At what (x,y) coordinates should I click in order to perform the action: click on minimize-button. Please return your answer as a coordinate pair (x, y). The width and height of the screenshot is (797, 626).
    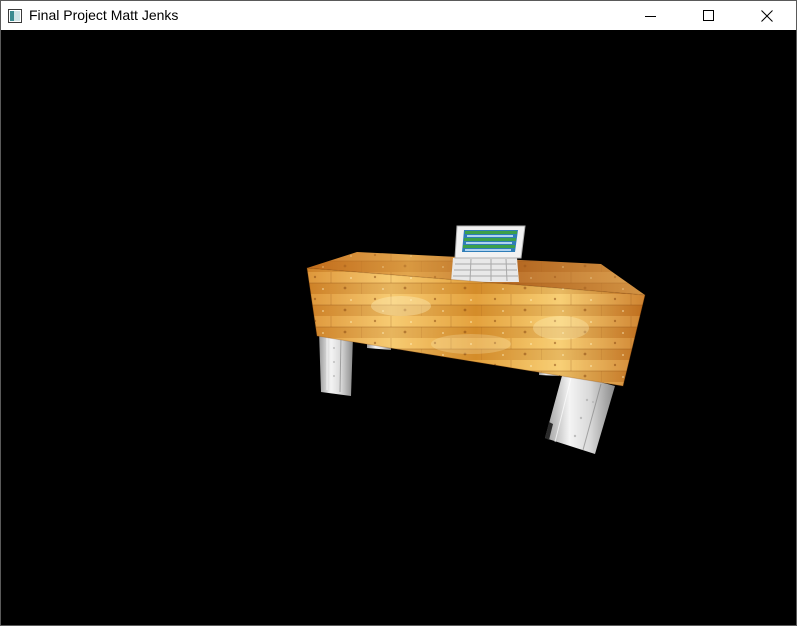
    Looking at the image, I should click on (651, 15).